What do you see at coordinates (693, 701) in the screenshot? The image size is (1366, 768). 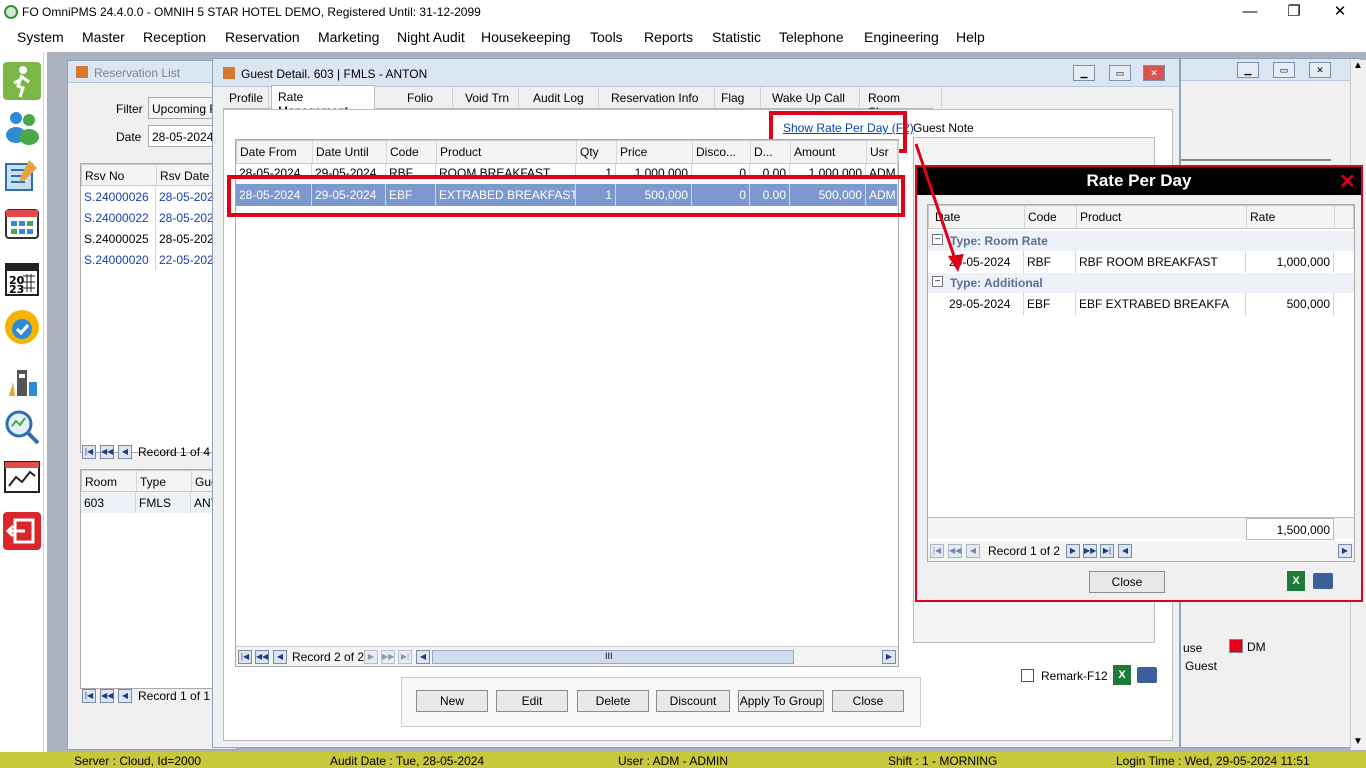 I see `discount-button: Discount` at bounding box center [693, 701].